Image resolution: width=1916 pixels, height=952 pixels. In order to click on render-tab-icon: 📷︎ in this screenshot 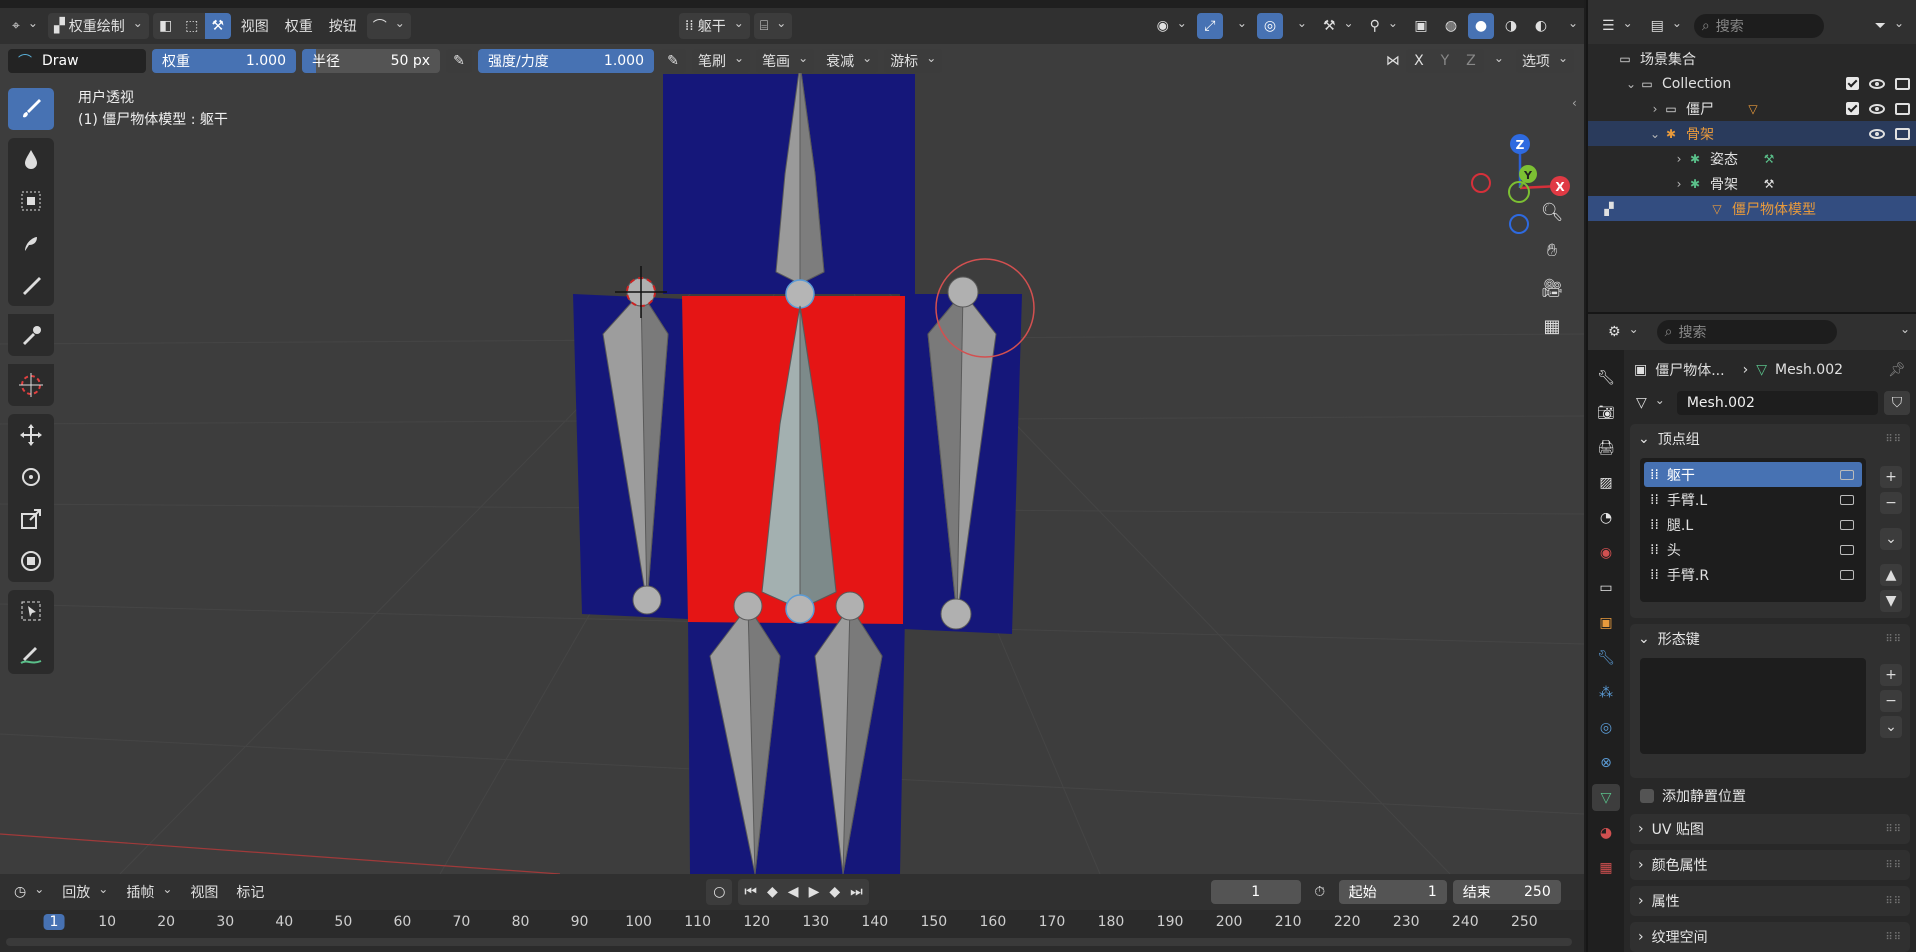, I will do `click(1606, 412)`.